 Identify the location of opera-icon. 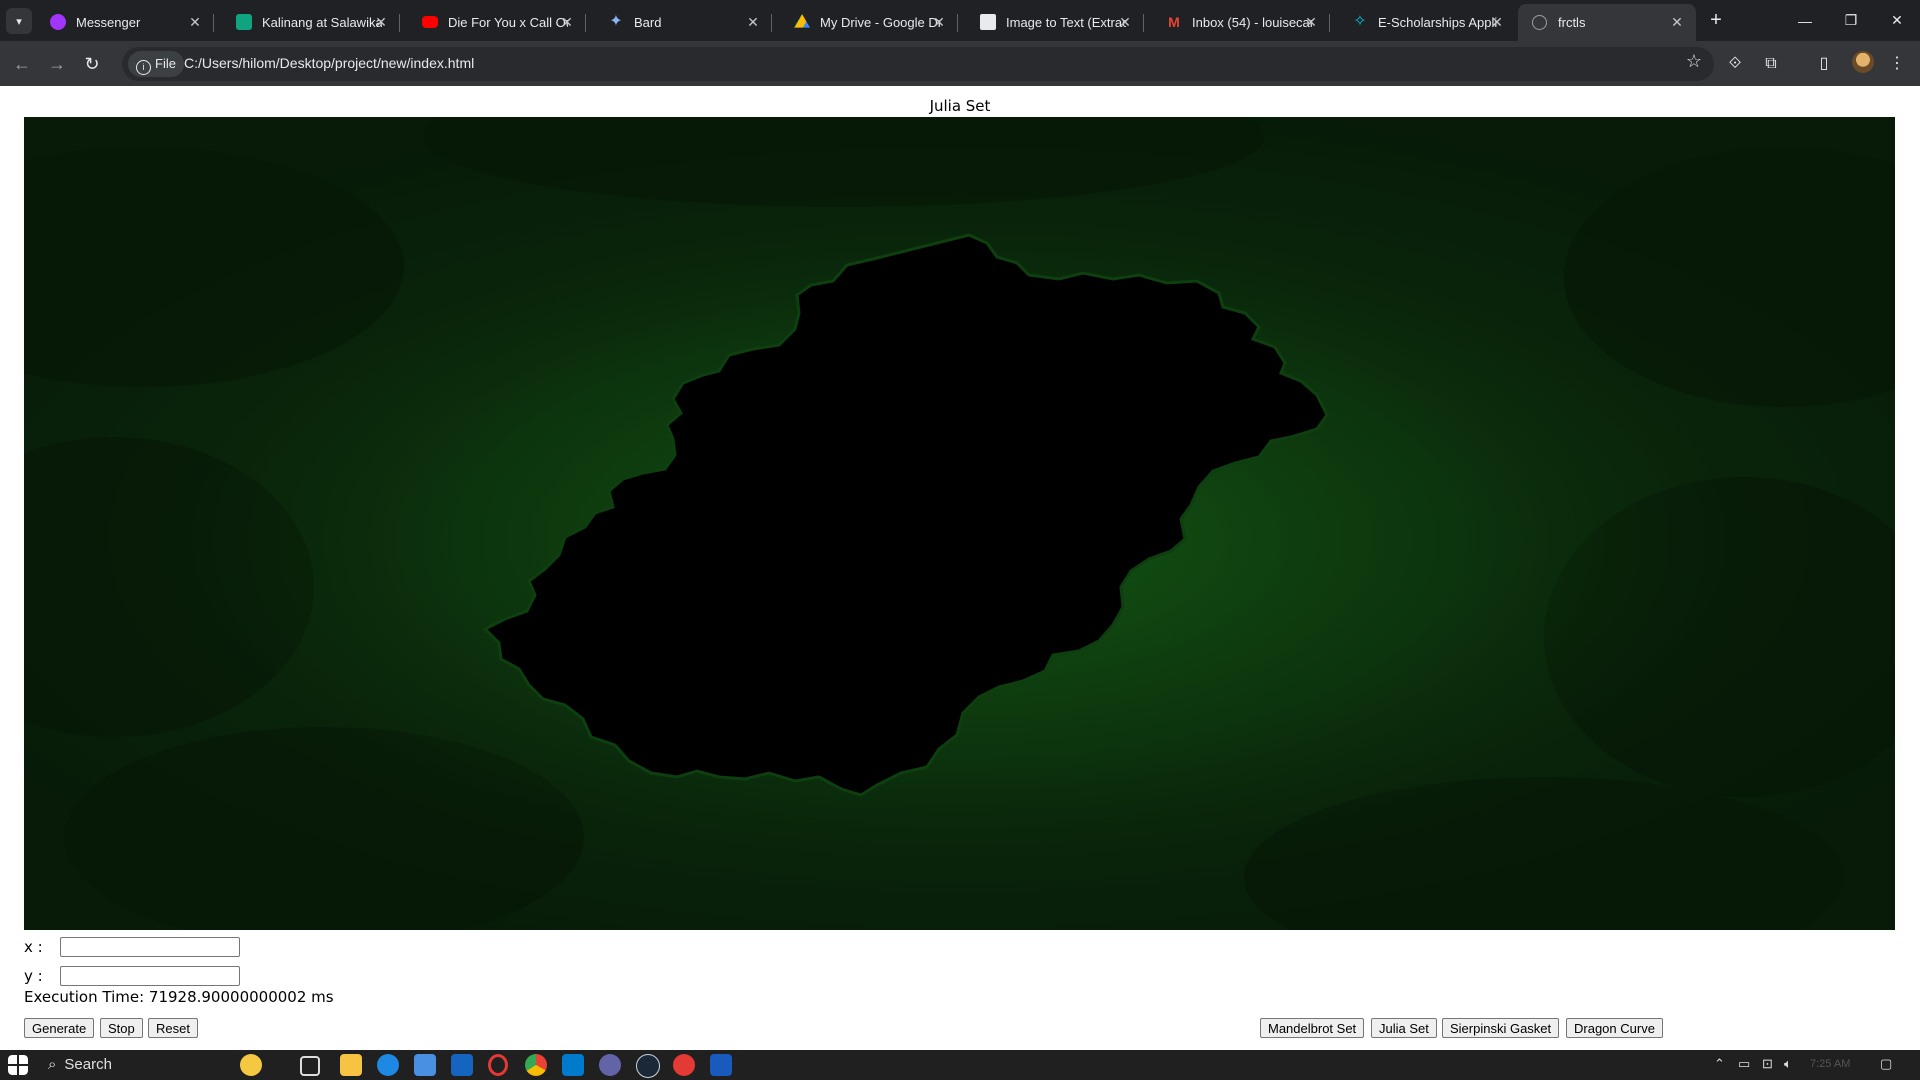
(498, 1065).